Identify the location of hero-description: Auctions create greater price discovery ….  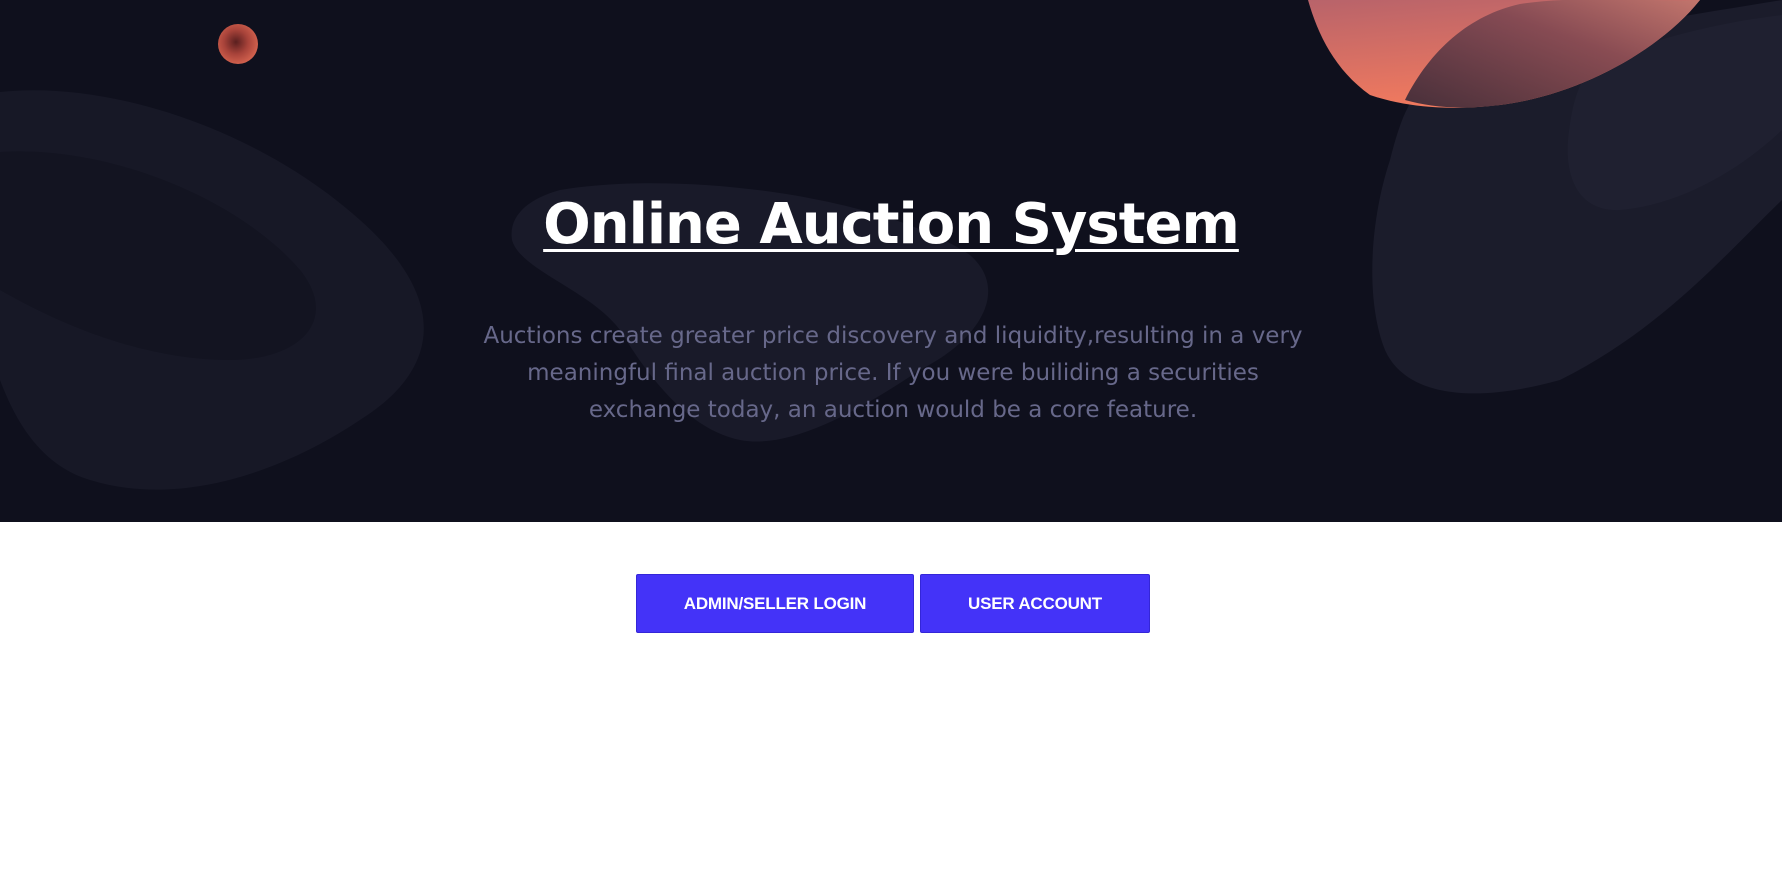
(893, 373).